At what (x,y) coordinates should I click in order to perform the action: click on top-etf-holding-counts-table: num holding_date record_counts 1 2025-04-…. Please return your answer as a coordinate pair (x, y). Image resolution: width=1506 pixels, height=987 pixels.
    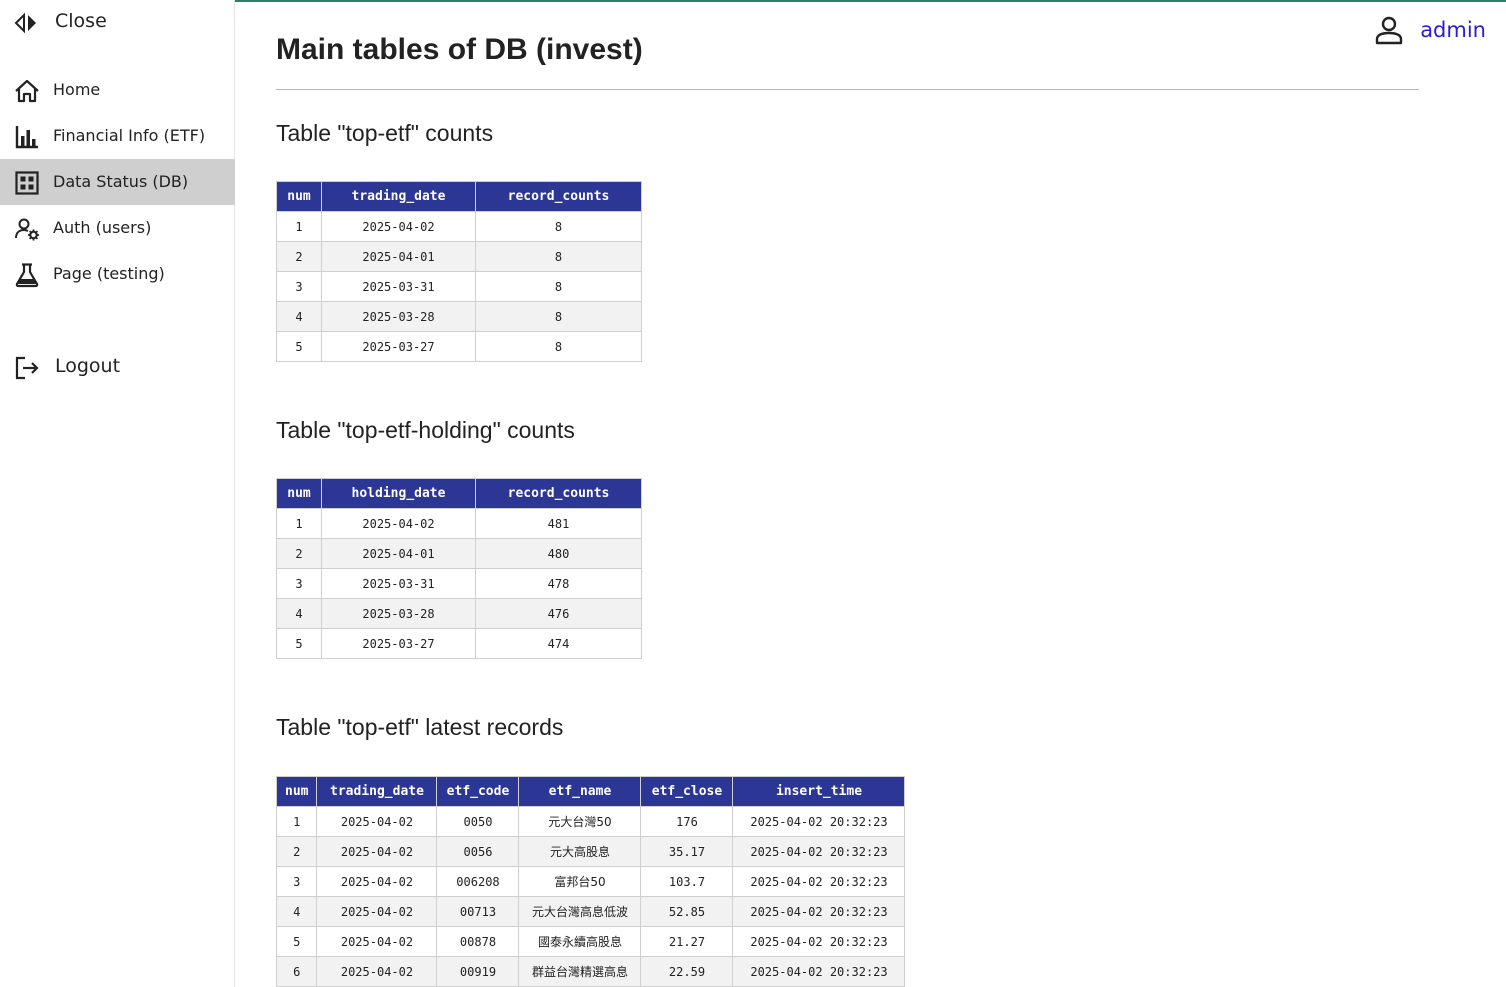
    Looking at the image, I should click on (459, 568).